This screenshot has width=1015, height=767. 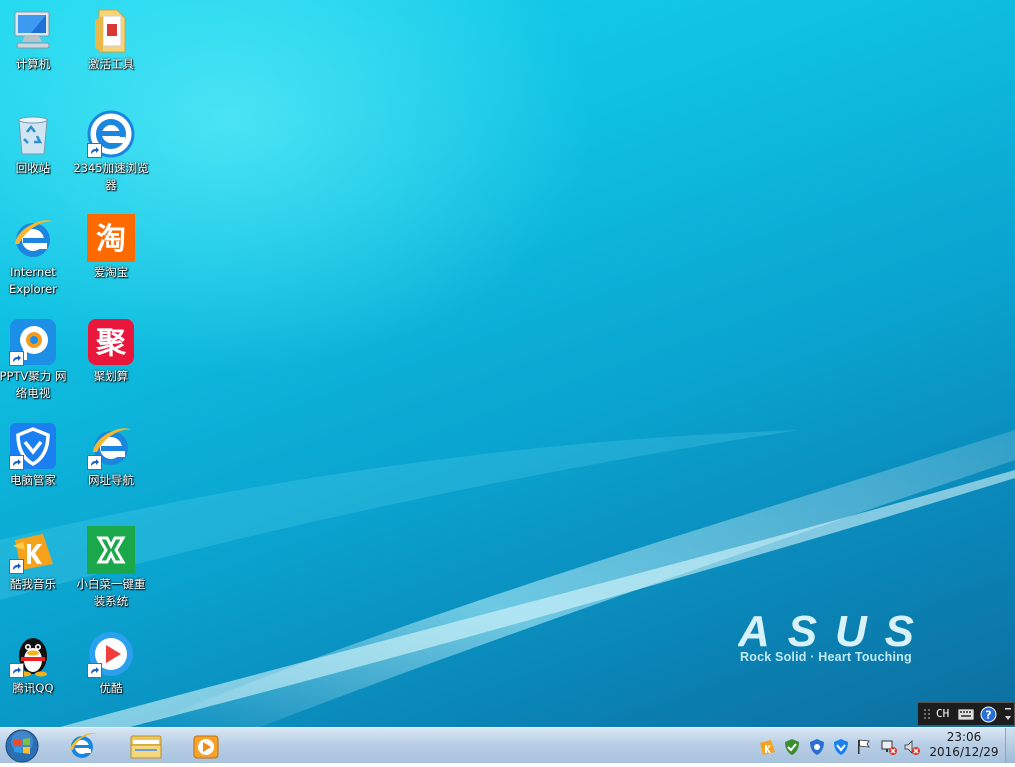 What do you see at coordinates (864, 747) in the screenshot?
I see `action-center-flag-icon` at bounding box center [864, 747].